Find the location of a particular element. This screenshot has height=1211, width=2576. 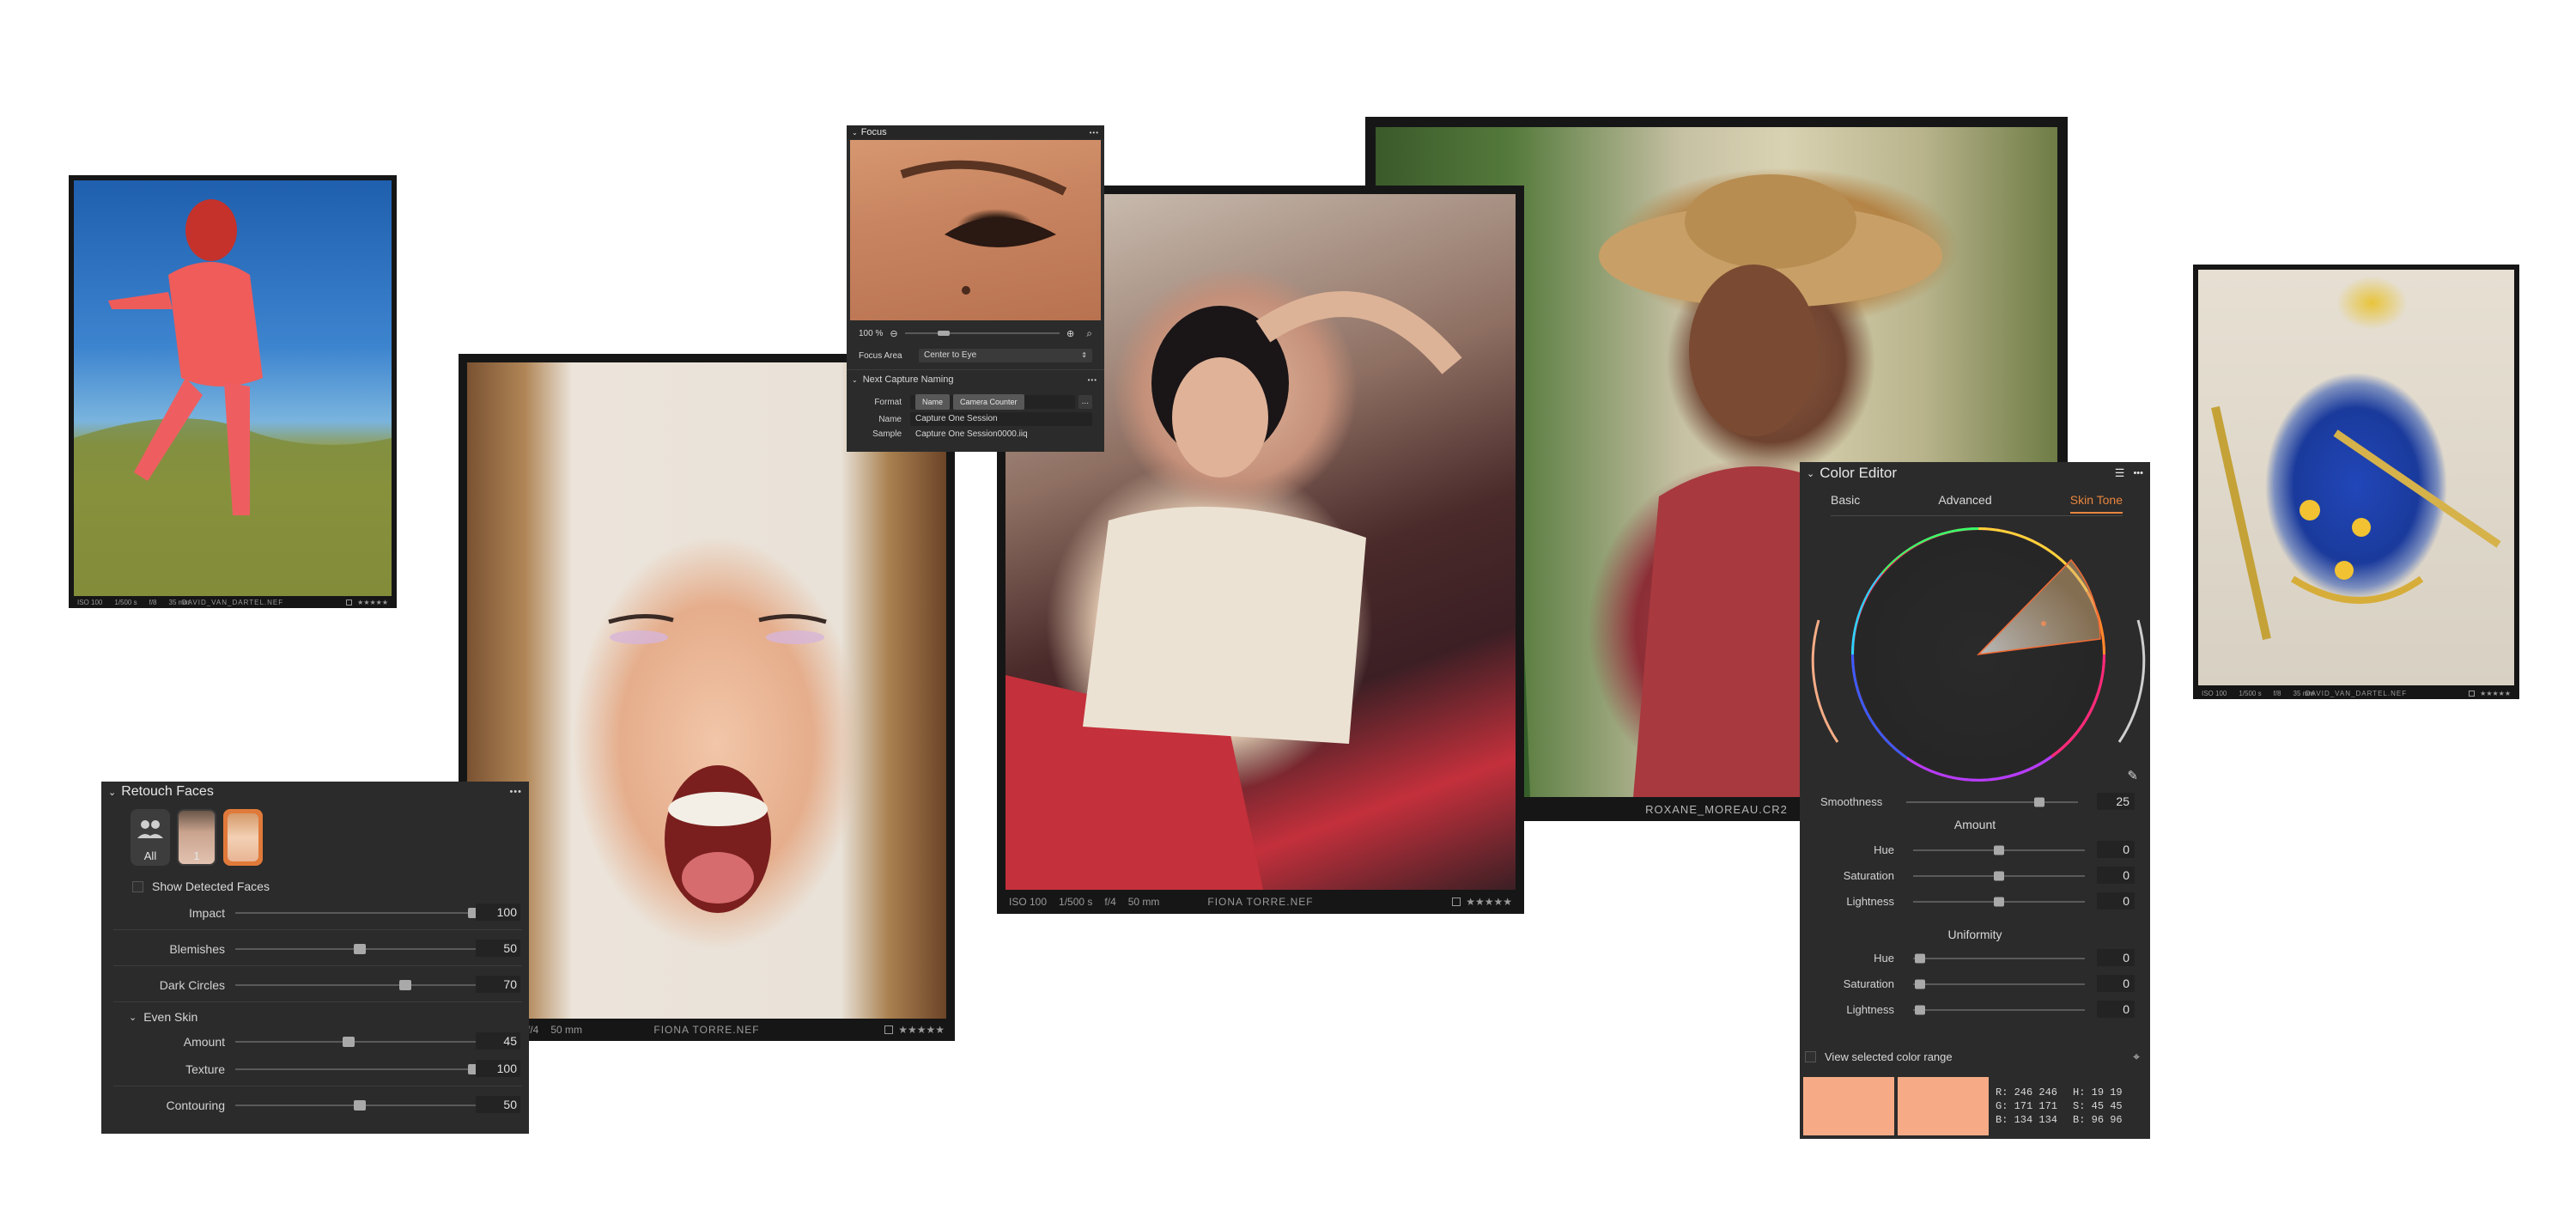

slider-texture: Texture 100 is located at coordinates (316, 1069).